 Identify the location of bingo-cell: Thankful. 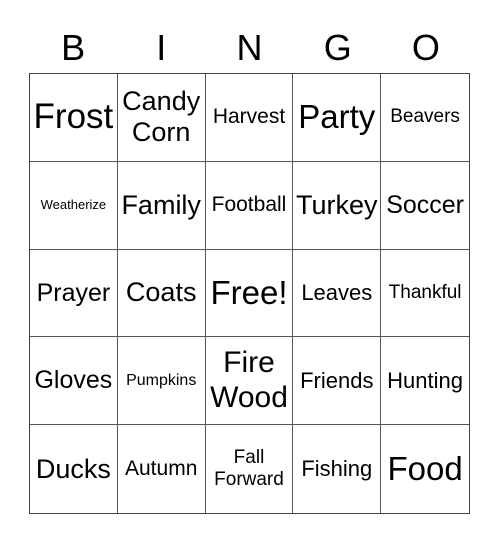
(425, 294).